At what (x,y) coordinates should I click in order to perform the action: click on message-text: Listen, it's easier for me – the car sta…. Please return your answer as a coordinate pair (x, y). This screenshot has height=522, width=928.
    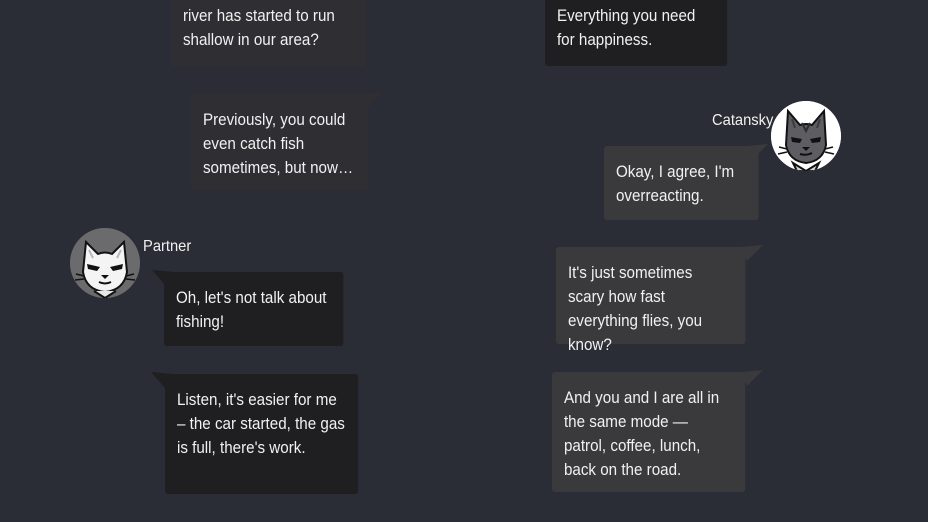
    Looking at the image, I should click on (260, 424).